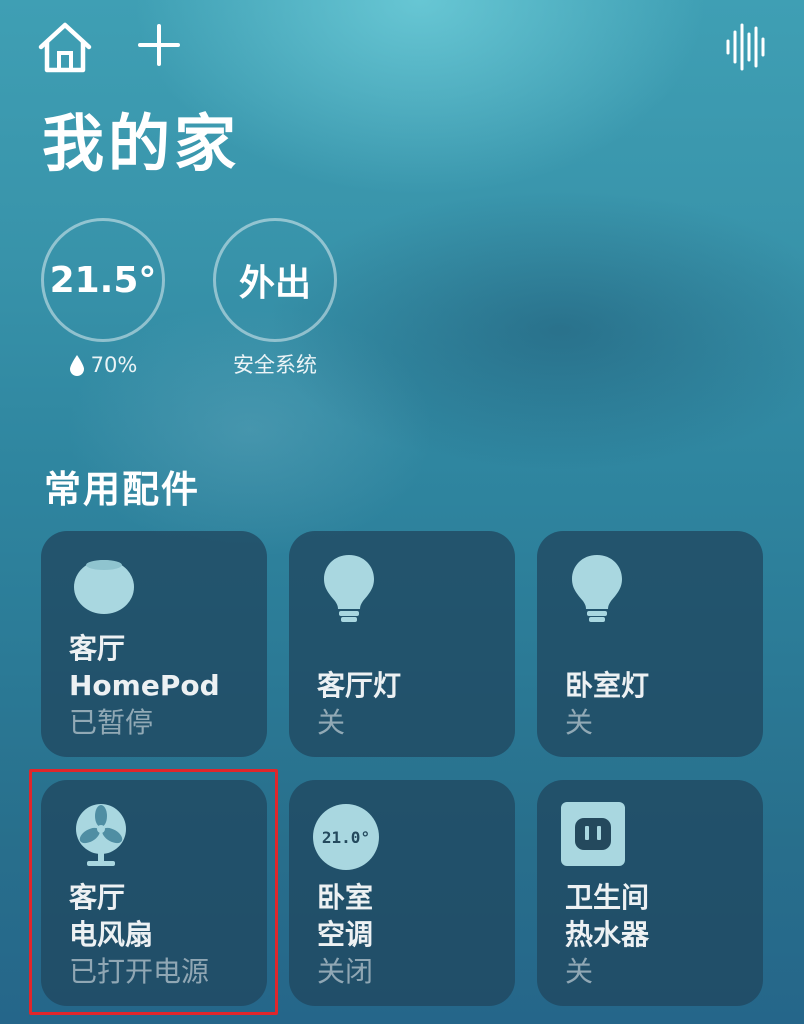 The height and width of the screenshot is (1024, 804). What do you see at coordinates (345, 971) in the screenshot?
I see `tile-state: 关闭` at bounding box center [345, 971].